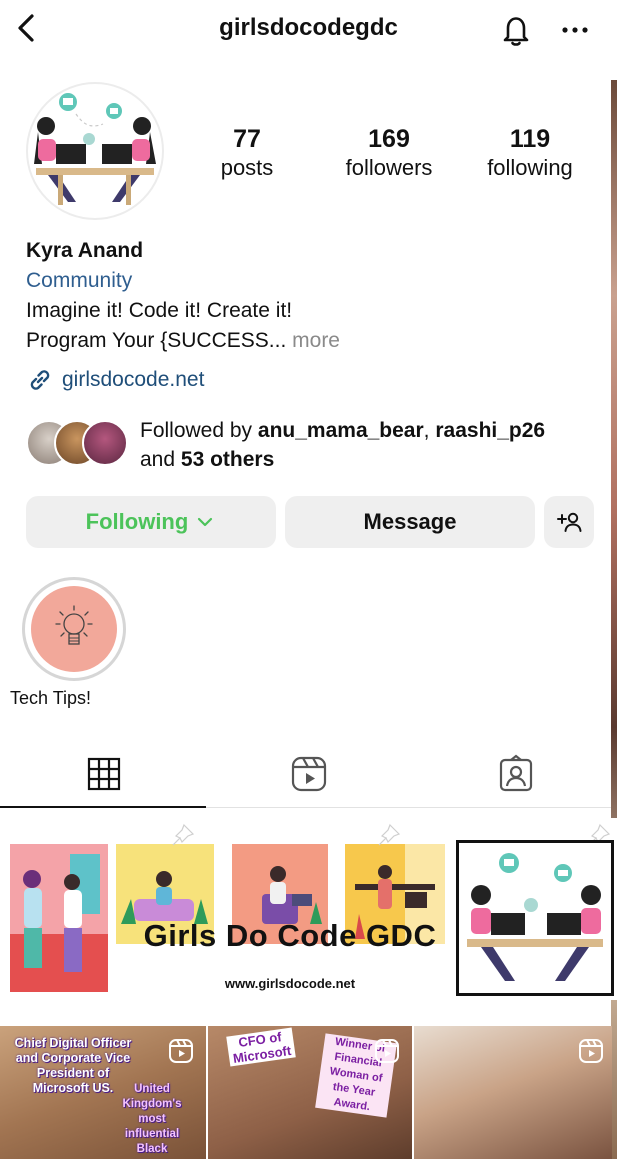 The width and height of the screenshot is (617, 1159). What do you see at coordinates (51, 698) in the screenshot?
I see `highlight-label: Tech Tips!` at bounding box center [51, 698].